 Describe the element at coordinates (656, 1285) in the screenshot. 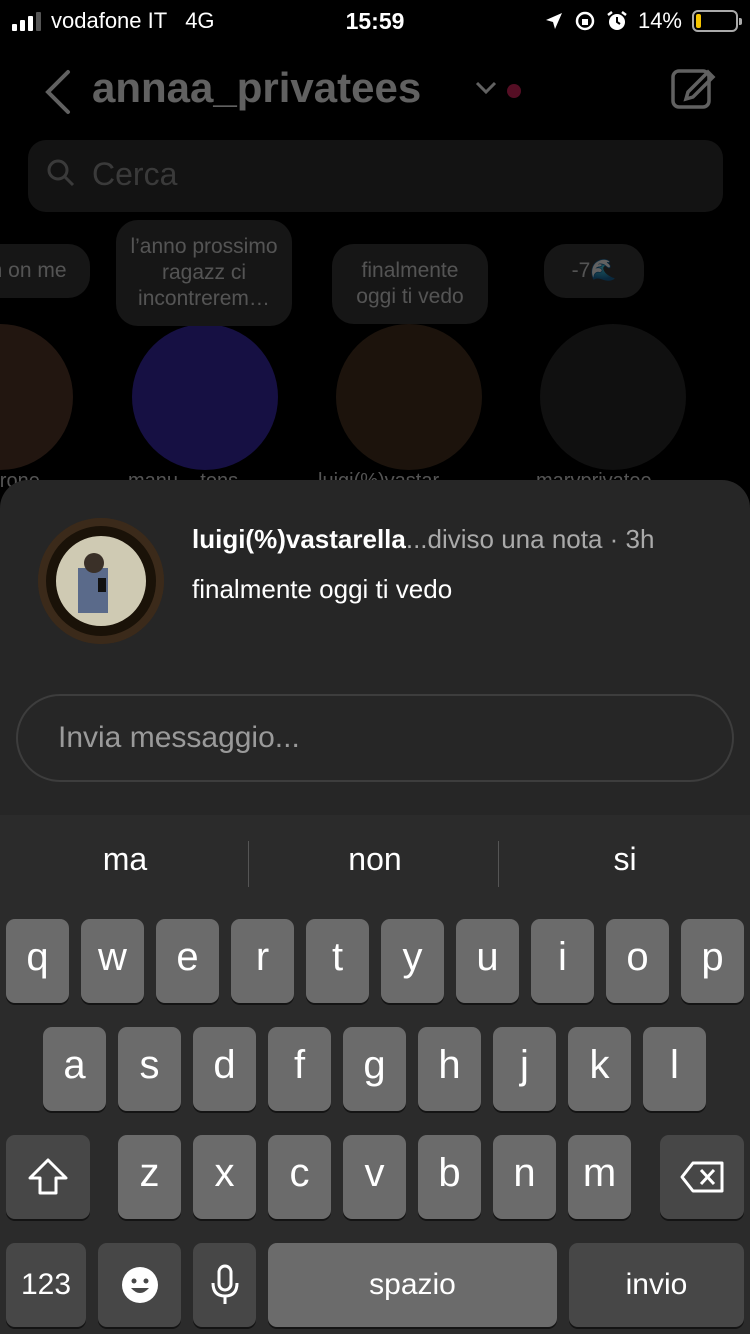

I see `return-key: invio` at that location.